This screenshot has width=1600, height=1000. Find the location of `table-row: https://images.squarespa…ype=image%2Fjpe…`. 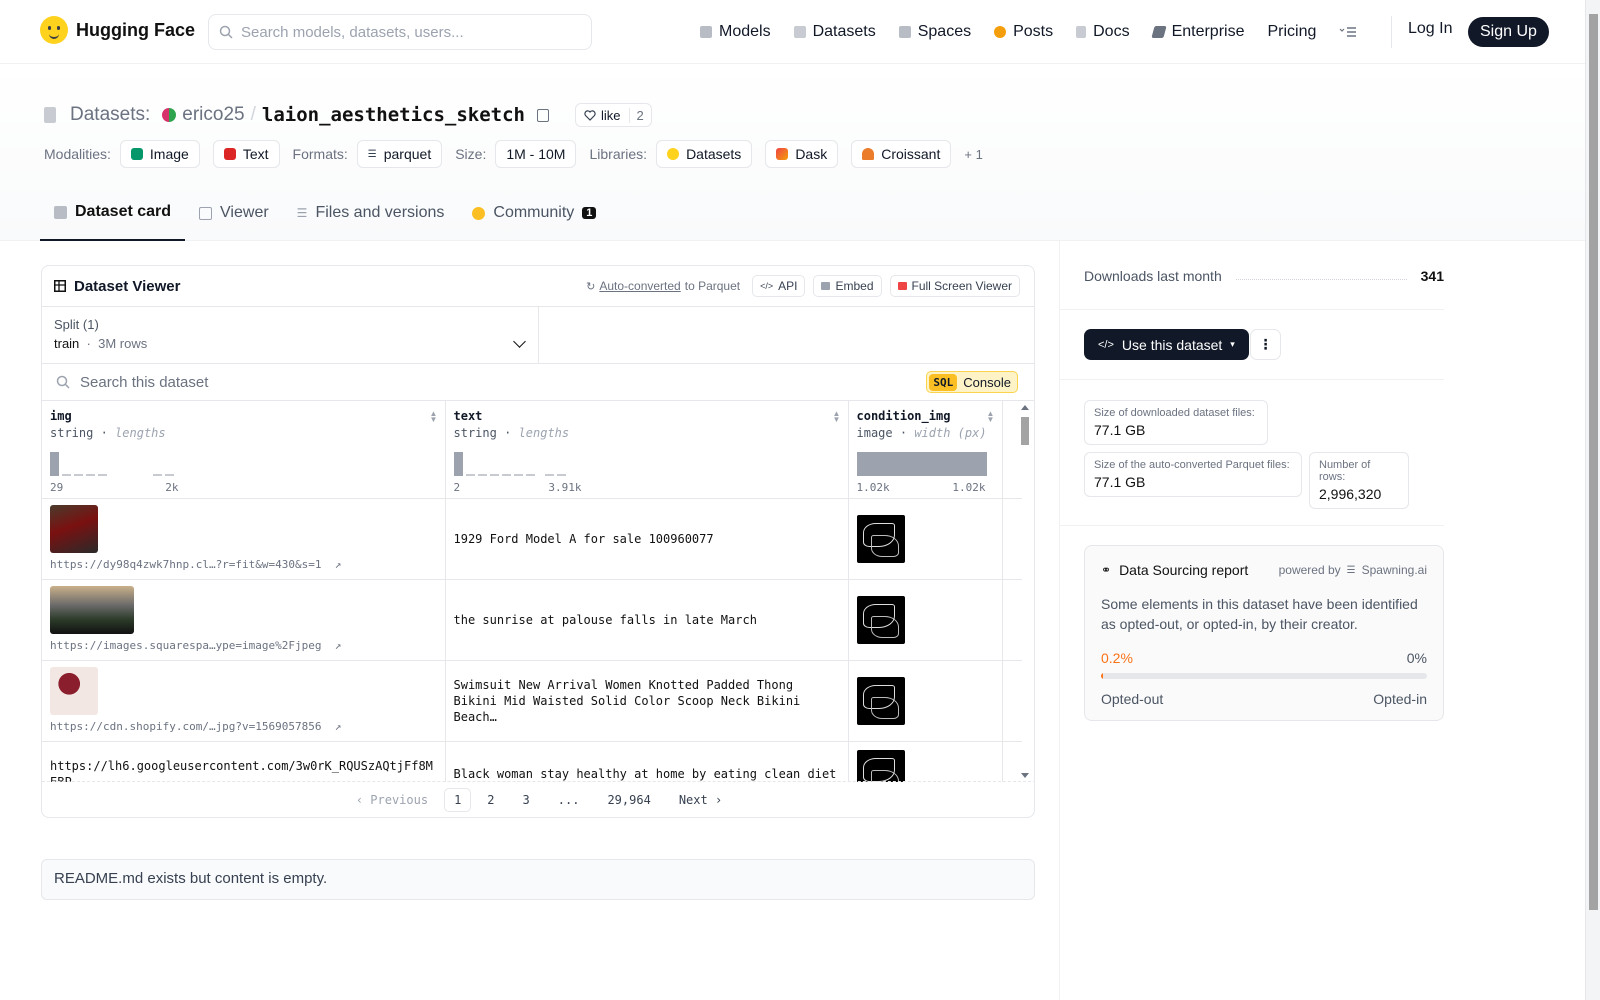

table-row: https://images.squarespa…ype=image%2Fjpe… is located at coordinates (532, 620).